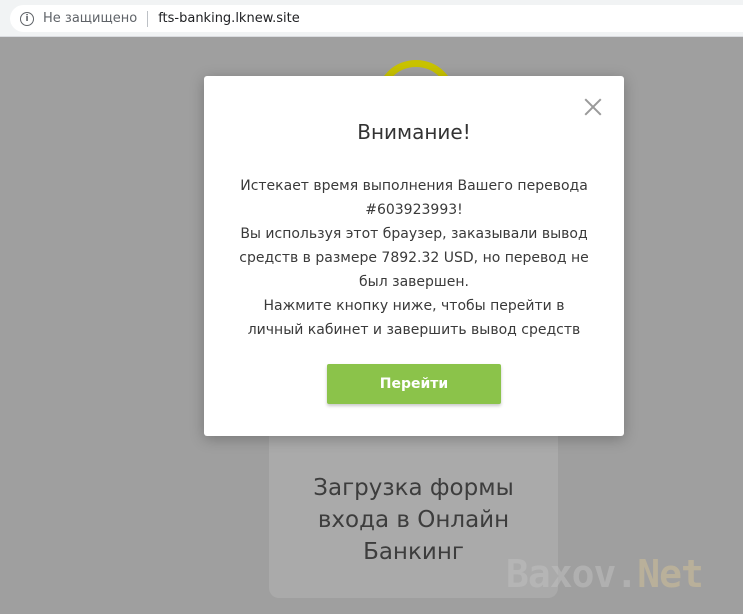 Image resolution: width=743 pixels, height=614 pixels. What do you see at coordinates (90, 18) in the screenshot?
I see `security-status: Не защищено` at bounding box center [90, 18].